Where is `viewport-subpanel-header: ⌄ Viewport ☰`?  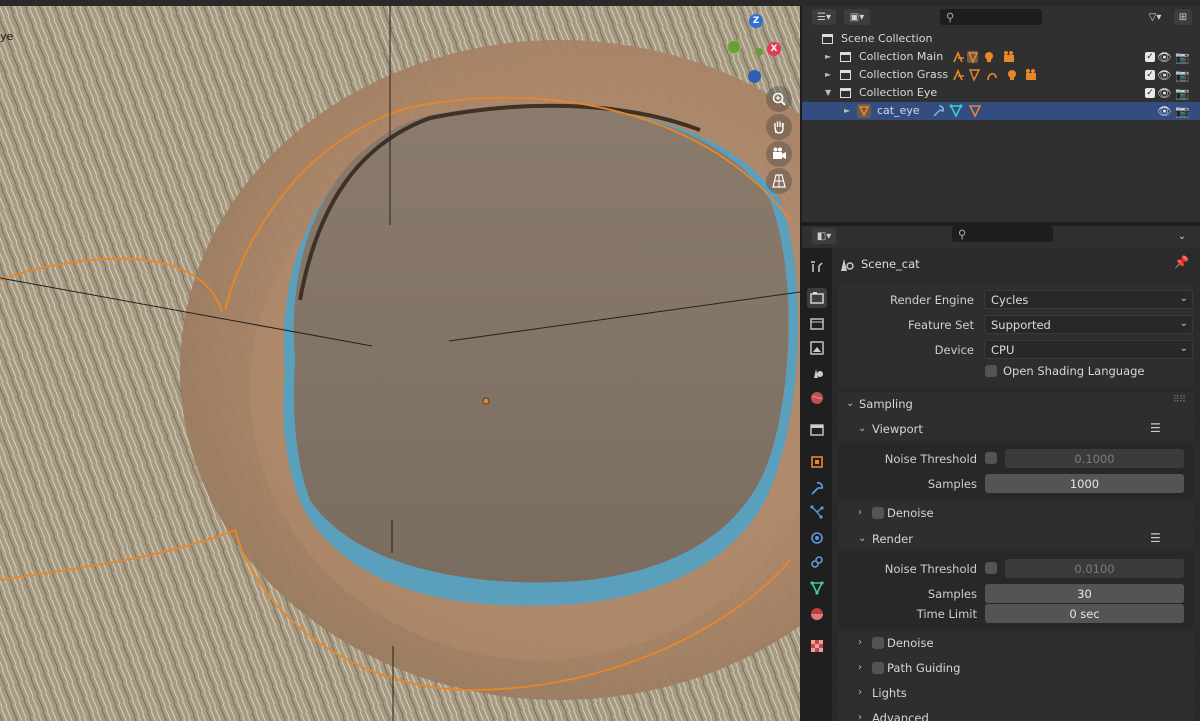 viewport-subpanel-header: ⌄ Viewport ☰ is located at coordinates (1016, 429).